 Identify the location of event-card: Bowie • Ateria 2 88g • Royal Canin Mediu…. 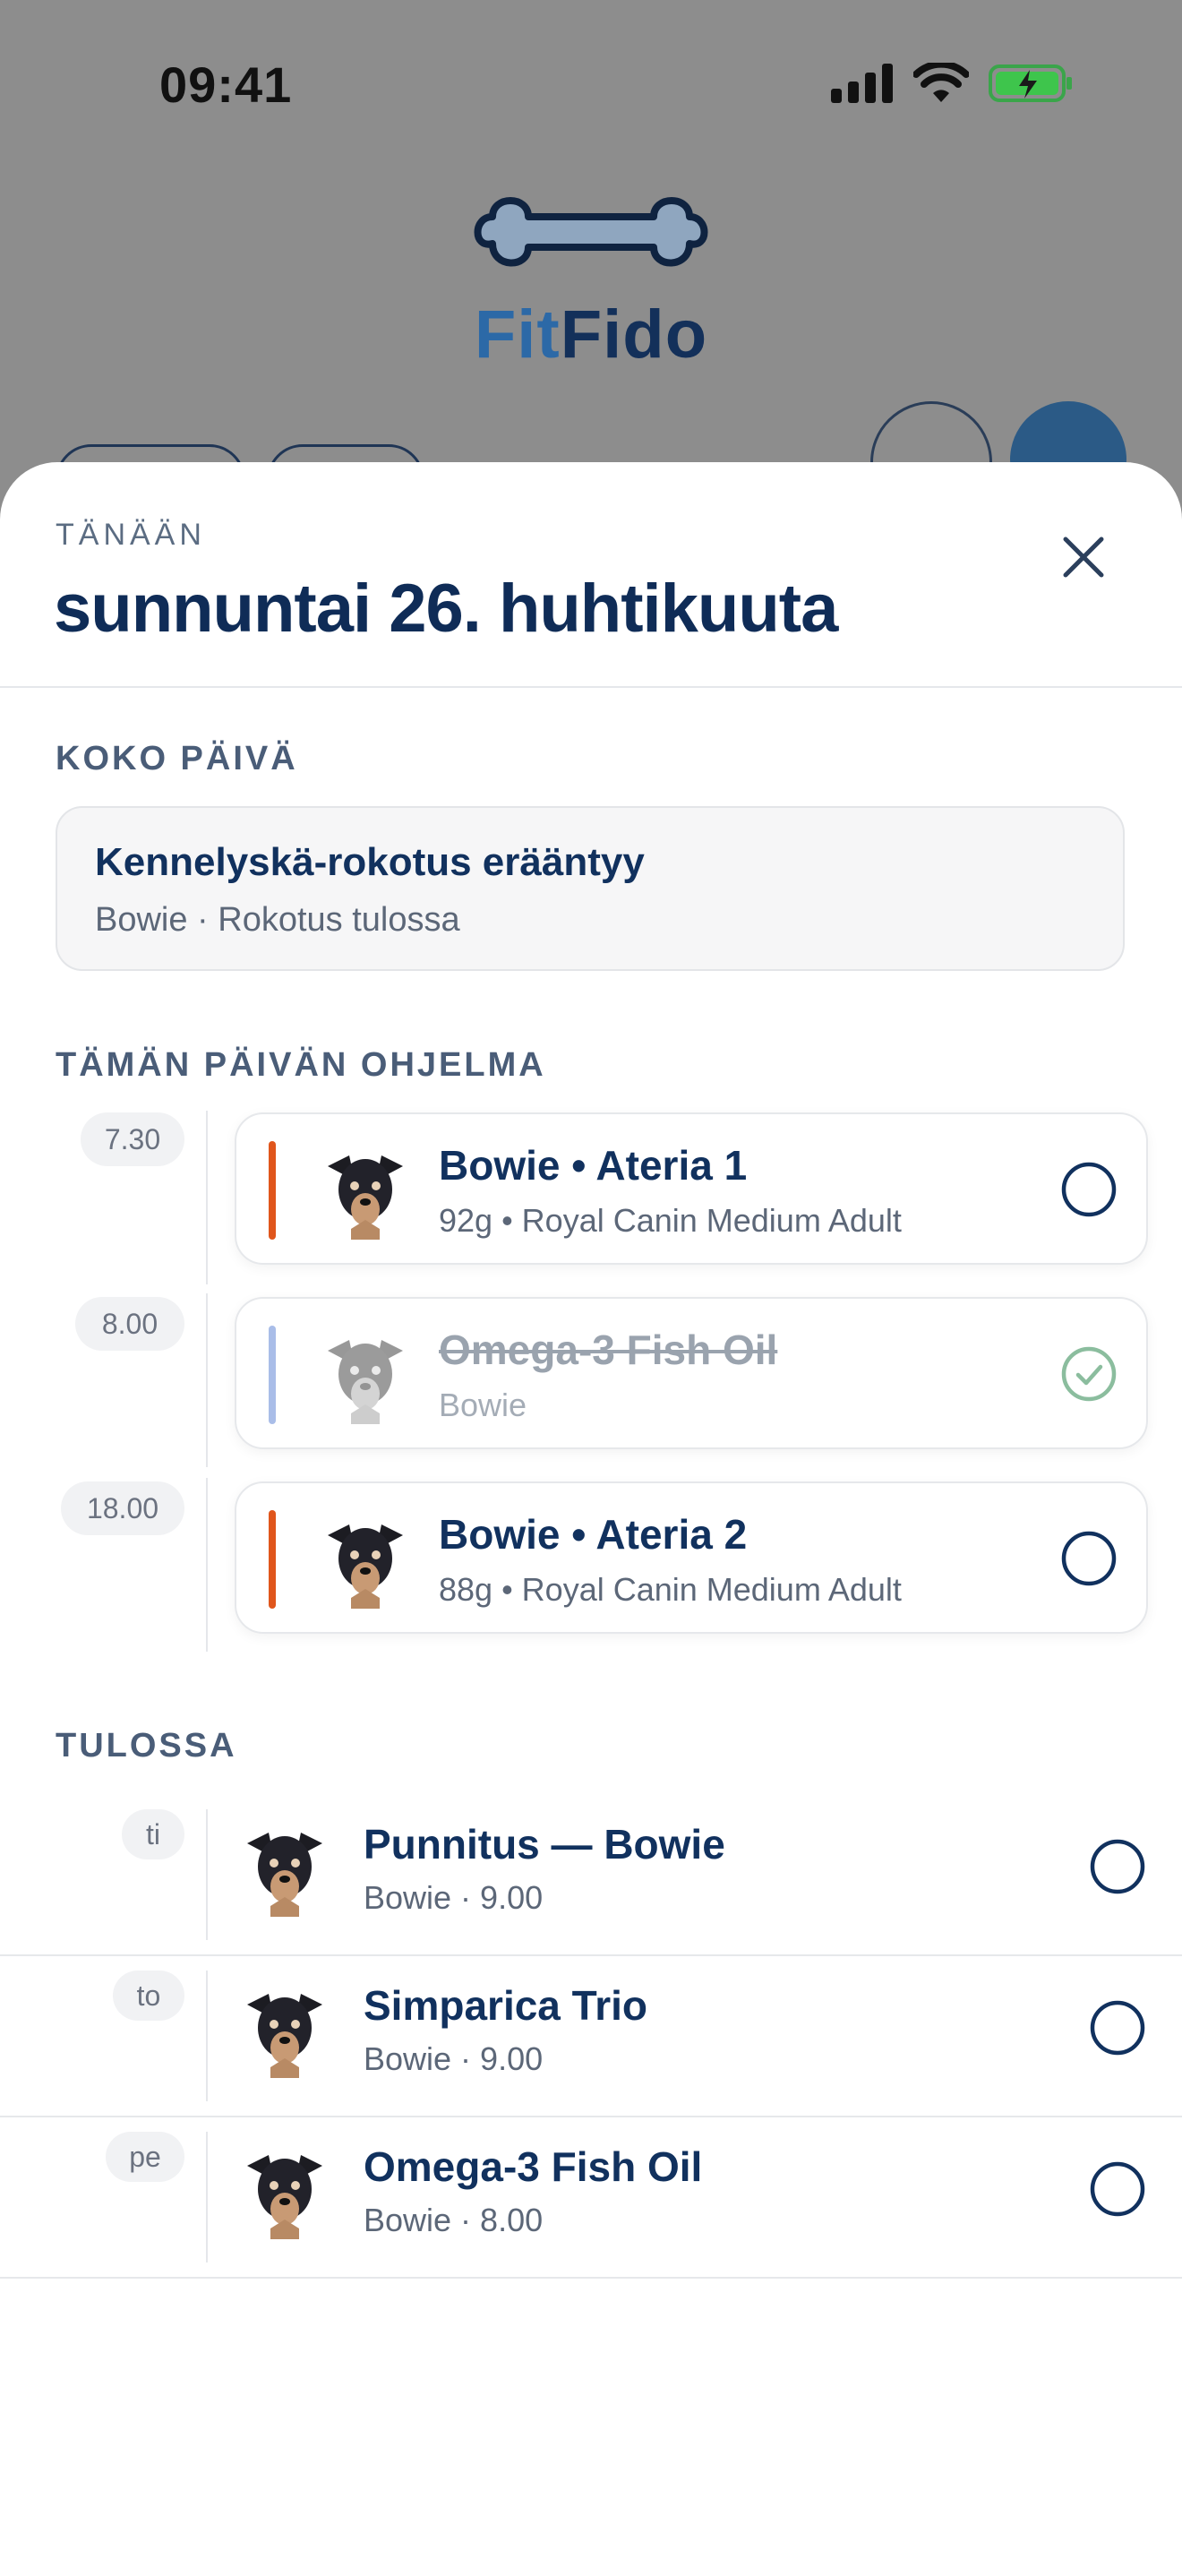
(692, 1557).